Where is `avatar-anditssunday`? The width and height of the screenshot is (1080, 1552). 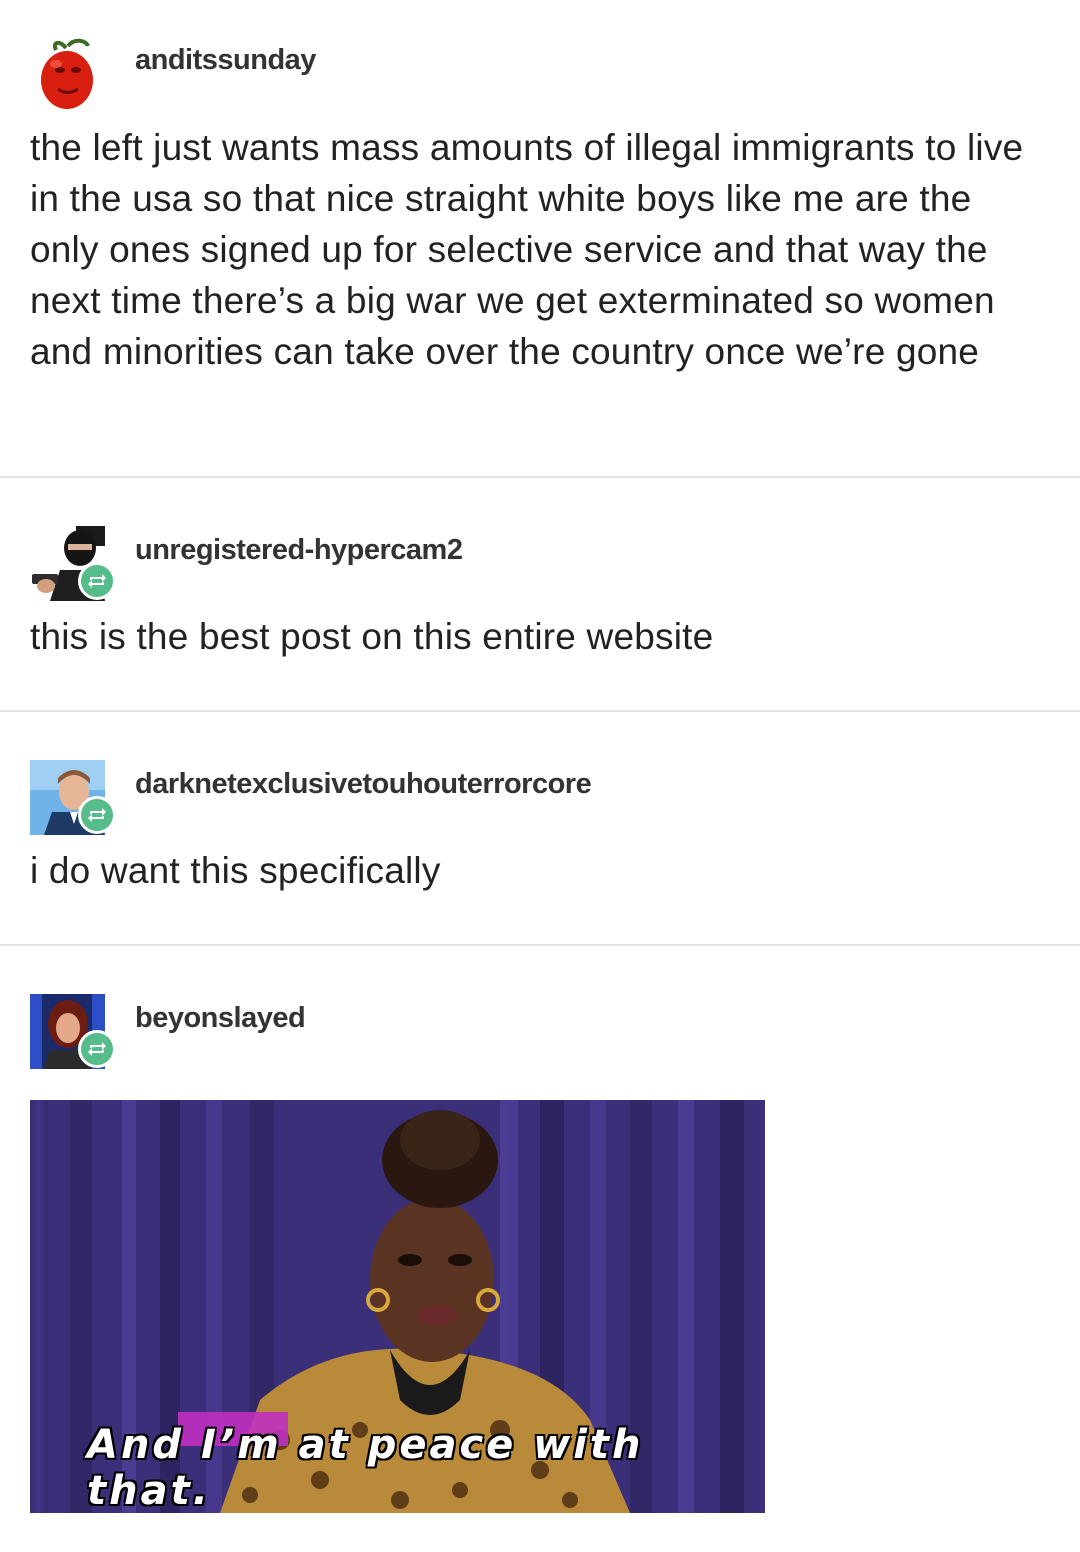
avatar-anditssunday is located at coordinates (67, 71).